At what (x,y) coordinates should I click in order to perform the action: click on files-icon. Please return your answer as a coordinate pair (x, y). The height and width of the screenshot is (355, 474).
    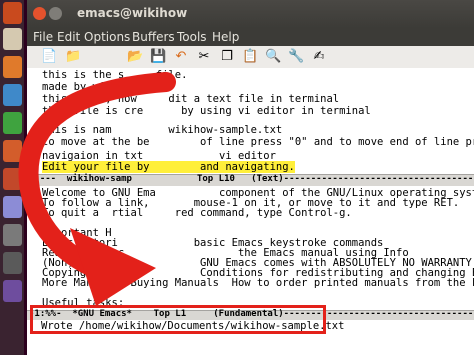
    Looking at the image, I should click on (12, 39).